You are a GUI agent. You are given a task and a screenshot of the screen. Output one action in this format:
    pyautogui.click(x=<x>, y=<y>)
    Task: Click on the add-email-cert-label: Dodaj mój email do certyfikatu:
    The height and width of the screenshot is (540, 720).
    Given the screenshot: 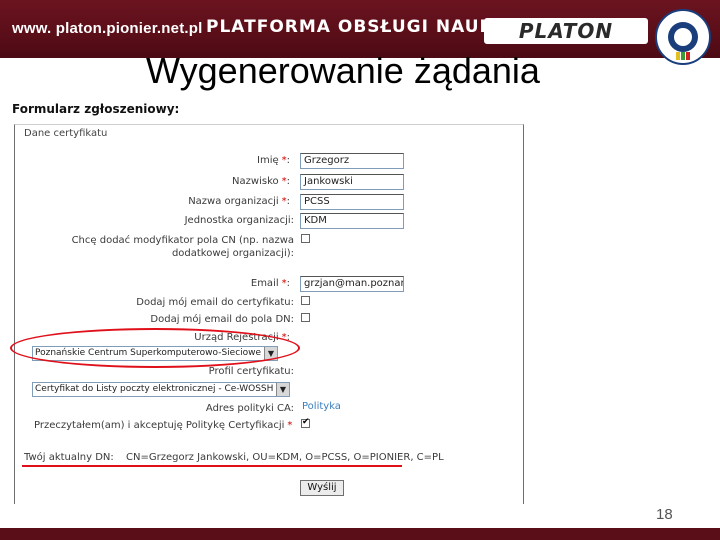 What is the action you would take?
    pyautogui.click(x=215, y=302)
    